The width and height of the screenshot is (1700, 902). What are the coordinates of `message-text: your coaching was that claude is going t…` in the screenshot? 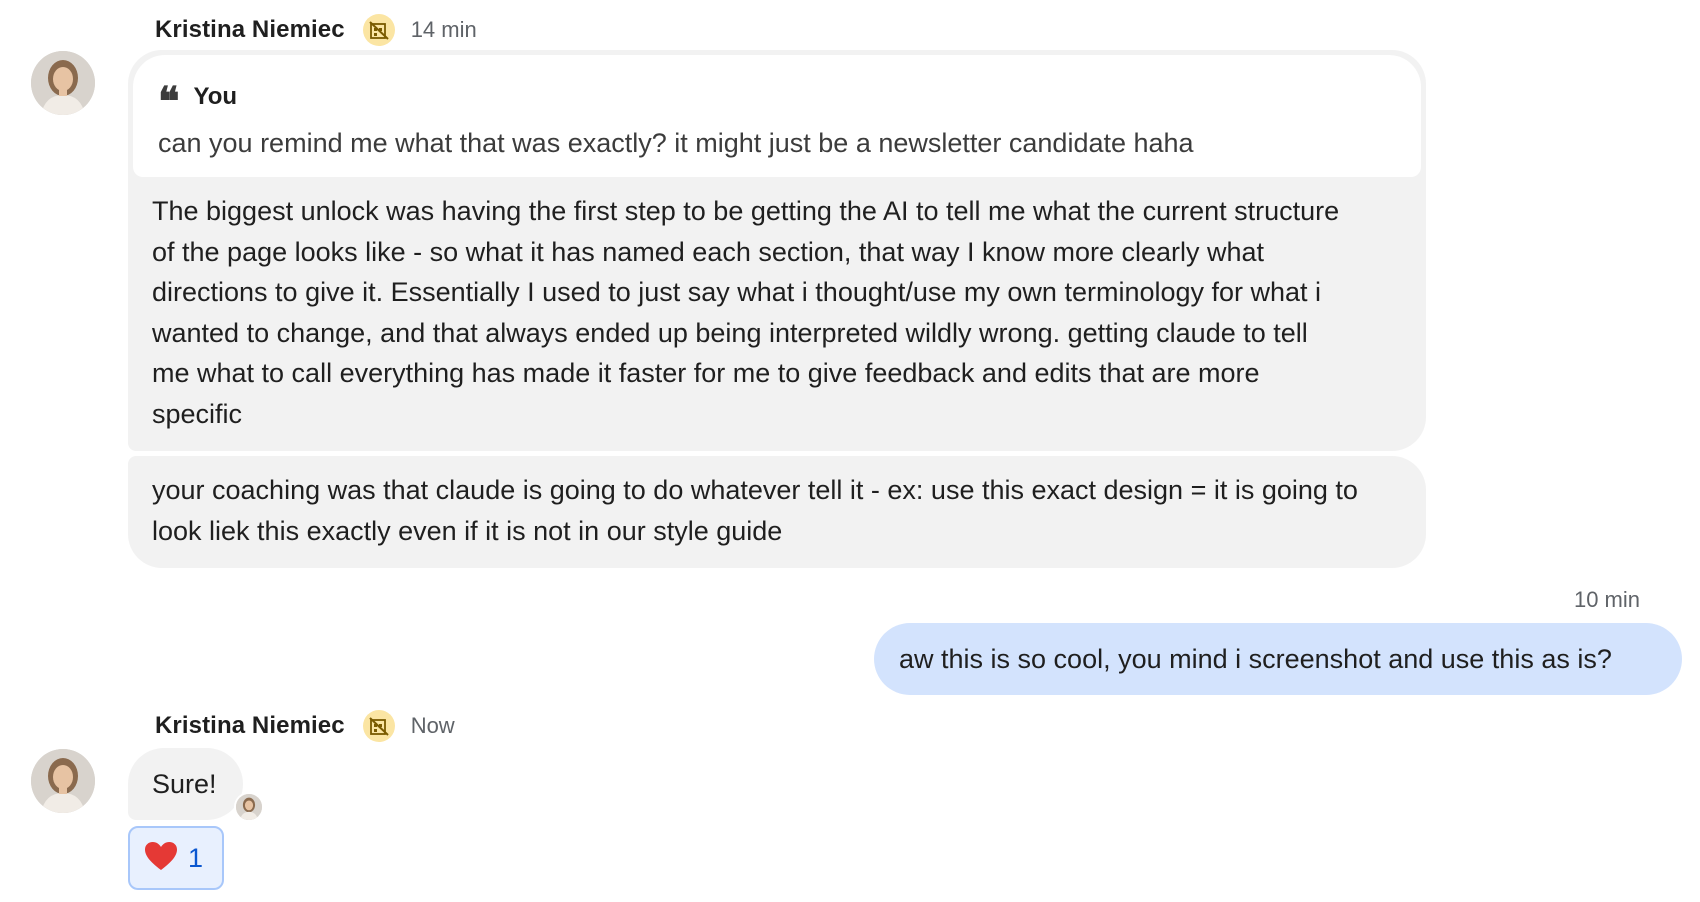 It's located at (755, 510).